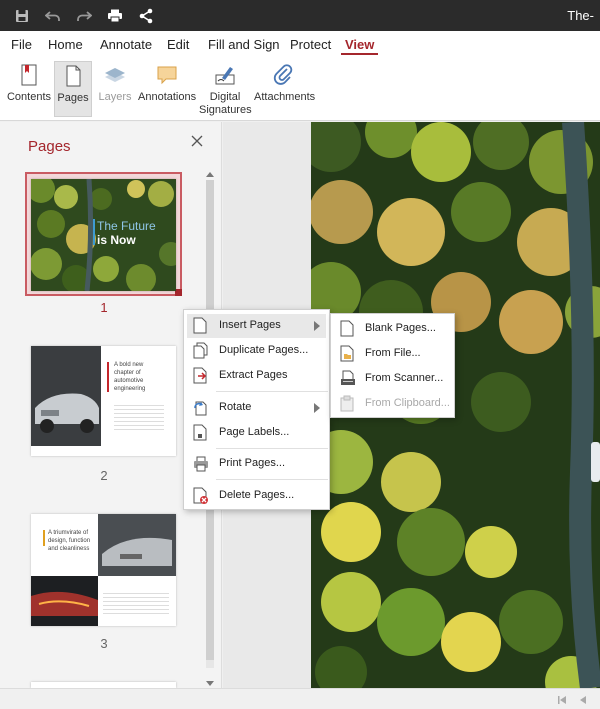  I want to click on scroll-up-icon, so click(210, 173).